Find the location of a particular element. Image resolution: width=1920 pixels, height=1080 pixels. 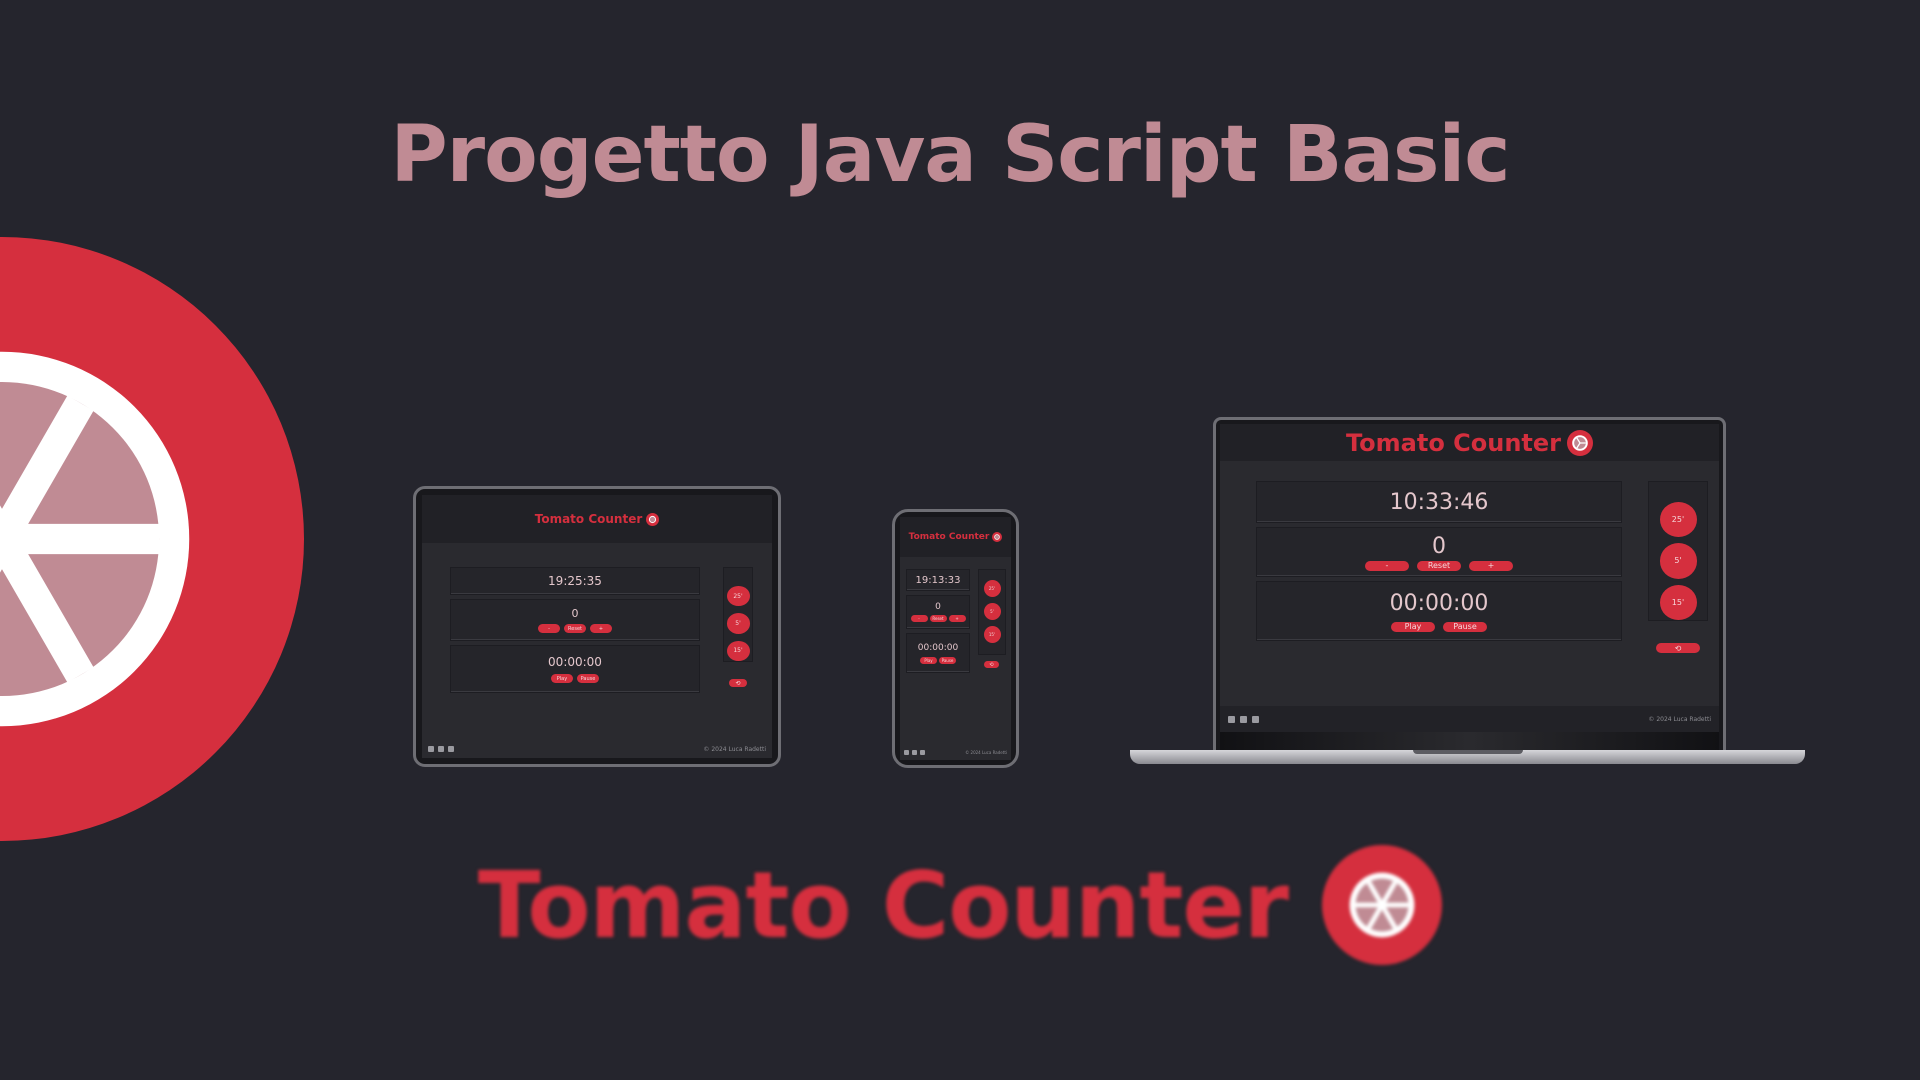

clock-display: 19:13:33 is located at coordinates (938, 580).